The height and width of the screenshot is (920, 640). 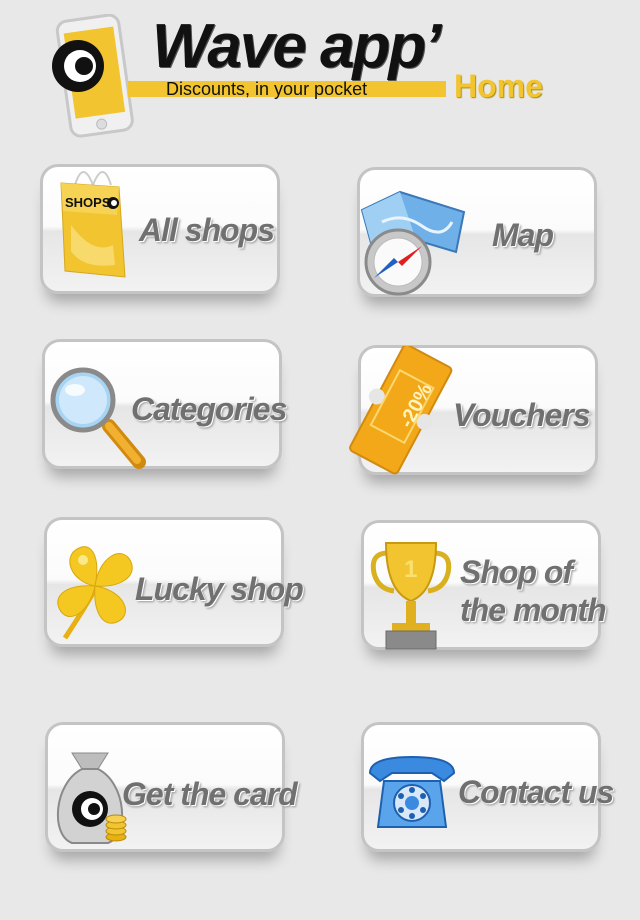 What do you see at coordinates (93, 76) in the screenshot?
I see `app-logo-icon` at bounding box center [93, 76].